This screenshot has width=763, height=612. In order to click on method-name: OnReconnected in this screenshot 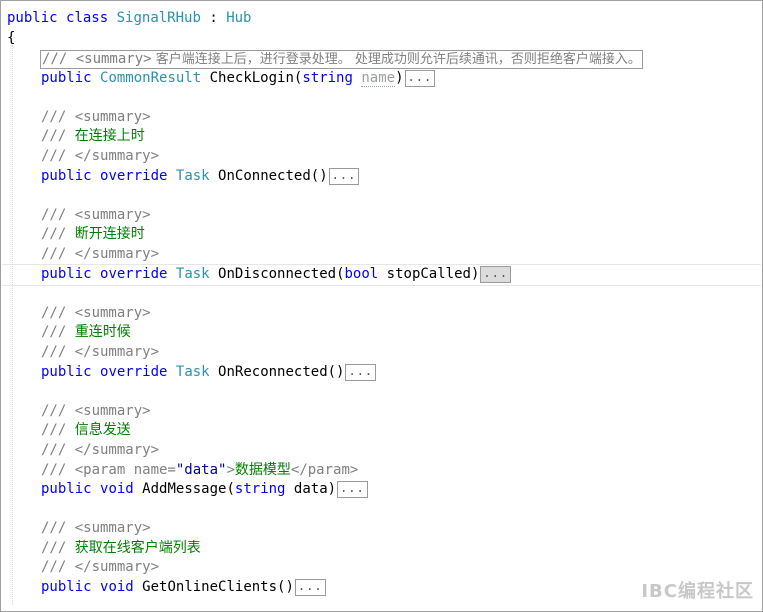, I will do `click(273, 372)`.